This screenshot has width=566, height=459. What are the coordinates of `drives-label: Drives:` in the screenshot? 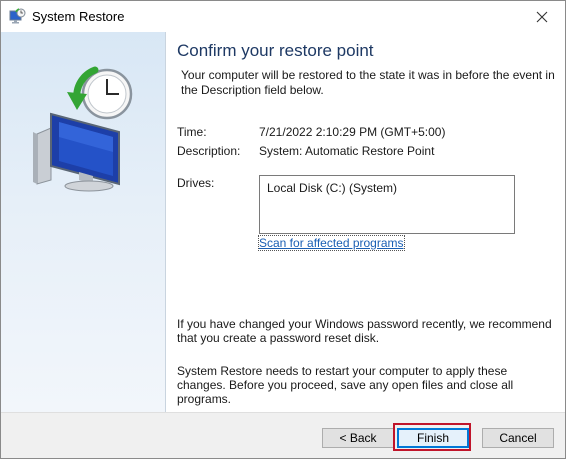 It's located at (196, 183).